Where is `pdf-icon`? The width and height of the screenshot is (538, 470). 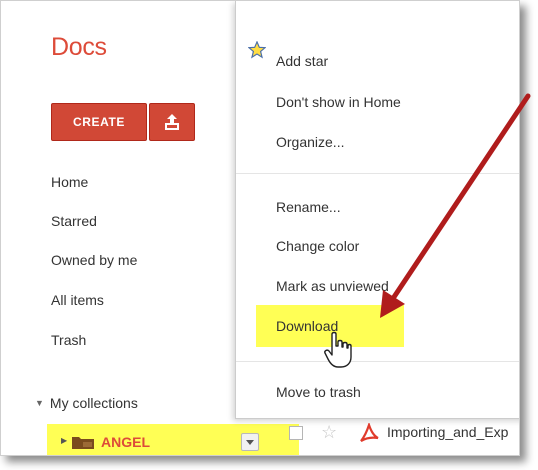
pdf-icon is located at coordinates (369, 432).